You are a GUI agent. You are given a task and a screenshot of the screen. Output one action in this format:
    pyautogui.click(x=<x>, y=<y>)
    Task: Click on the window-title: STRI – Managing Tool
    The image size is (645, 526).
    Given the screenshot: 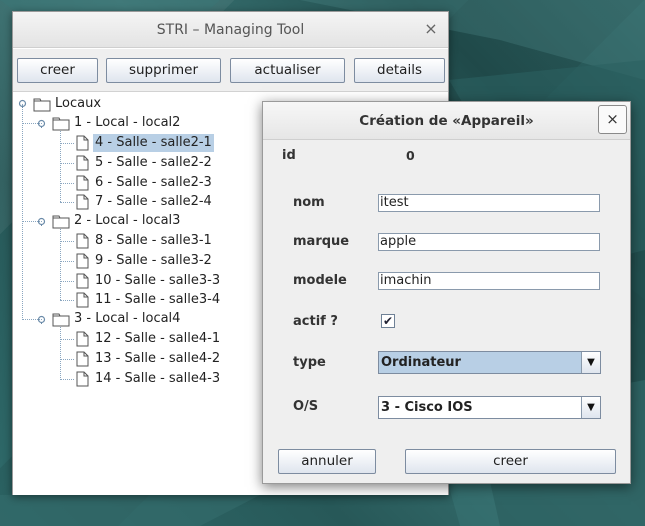 What is the action you would take?
    pyautogui.click(x=230, y=30)
    